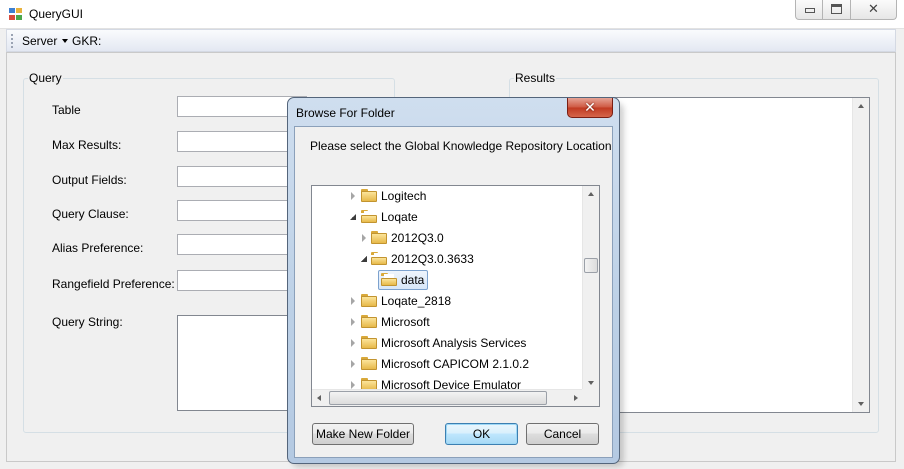  I want to click on tree-item: Microsoft CAPICOM 2.1.0.2, so click(447, 364).